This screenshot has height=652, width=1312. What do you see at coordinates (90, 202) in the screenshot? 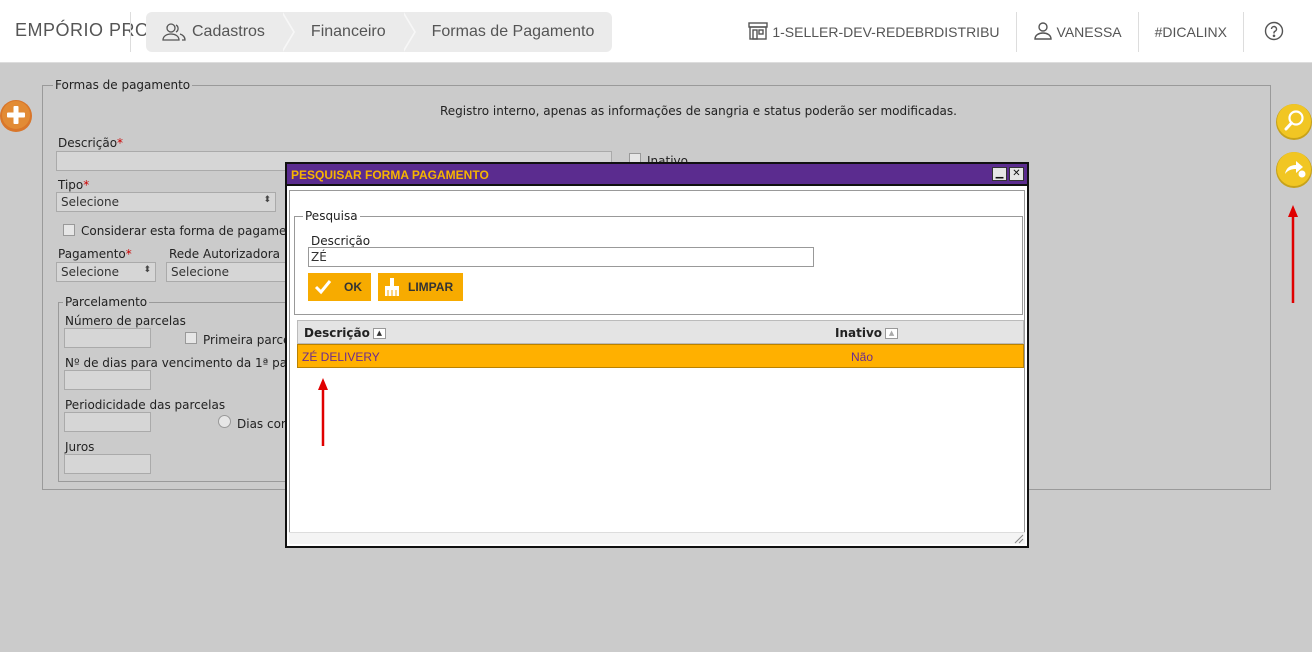
I see `tipo-select-value: Selecione` at bounding box center [90, 202].